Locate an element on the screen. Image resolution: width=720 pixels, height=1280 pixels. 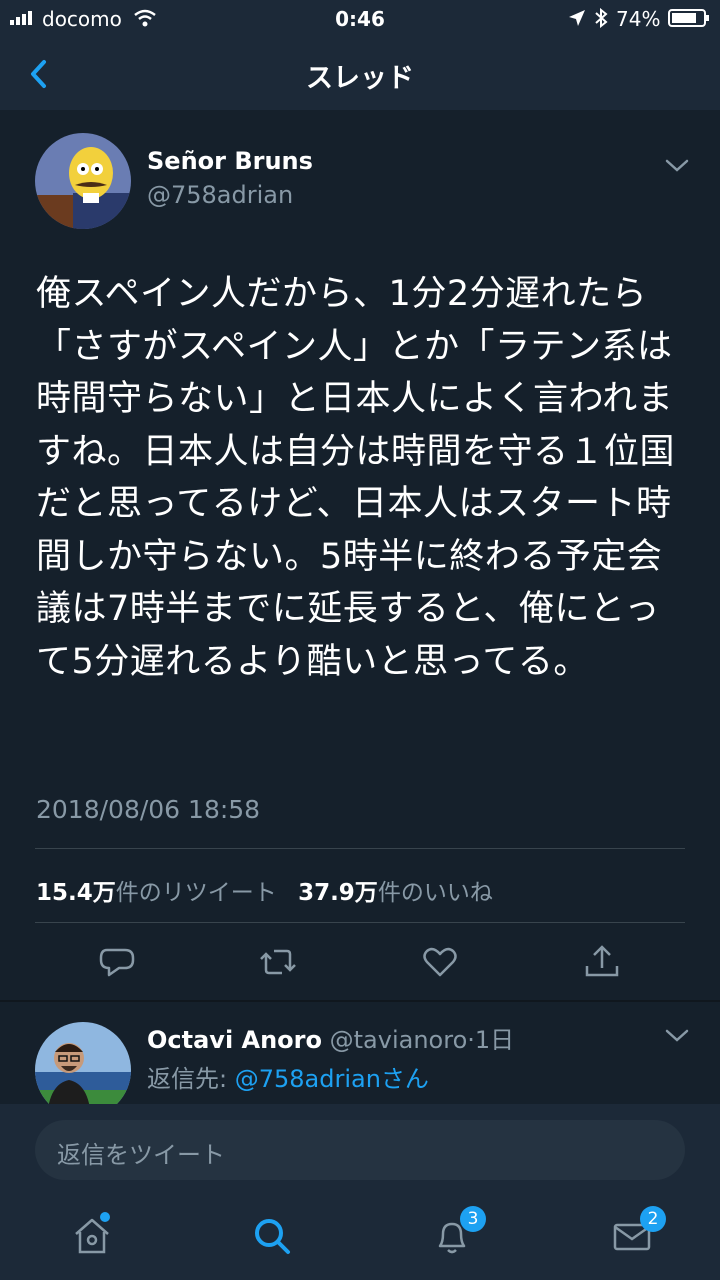
bluetooth-icon is located at coordinates (601, 18).